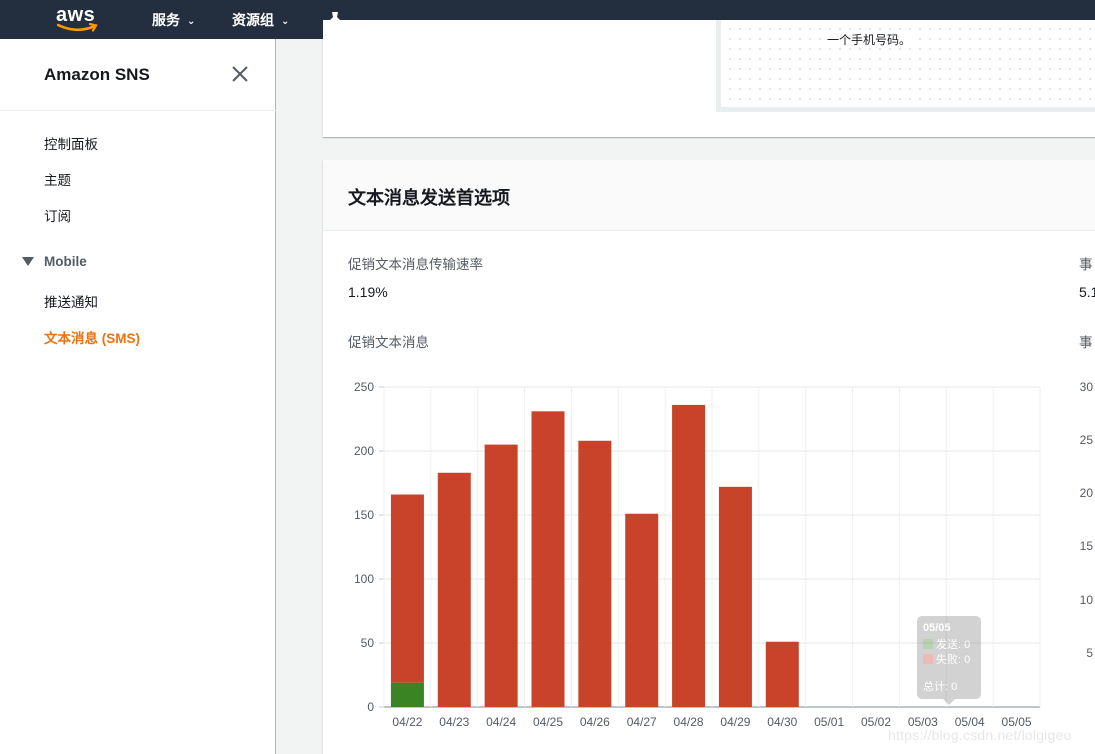 The width and height of the screenshot is (1095, 754). Describe the element at coordinates (928, 659) in the screenshot. I see `tooltip-failed-swatch` at that location.